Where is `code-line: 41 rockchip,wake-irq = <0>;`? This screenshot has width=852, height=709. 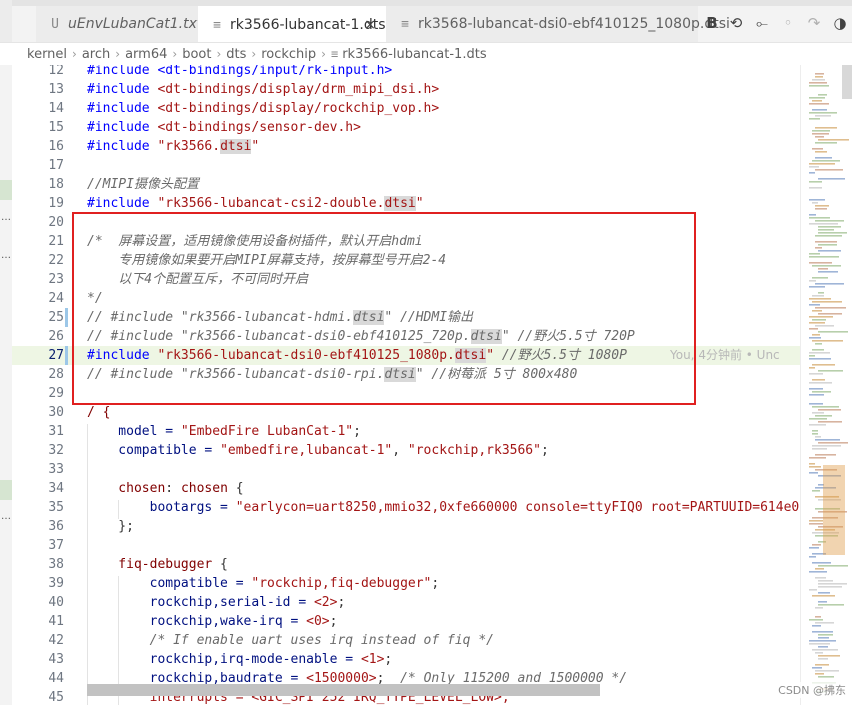
code-line: 41 rockchip,wake-irq = <0>; is located at coordinates (406, 621).